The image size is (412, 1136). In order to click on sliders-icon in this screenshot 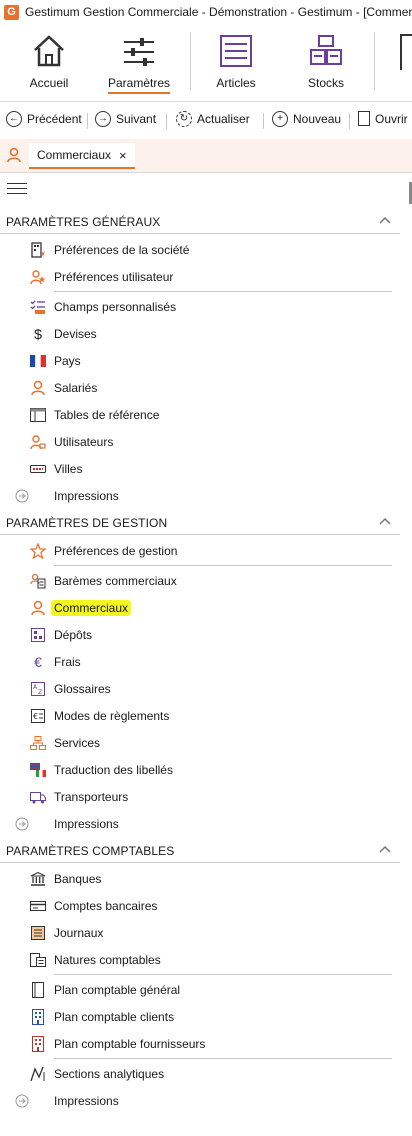, I will do `click(139, 52)`.